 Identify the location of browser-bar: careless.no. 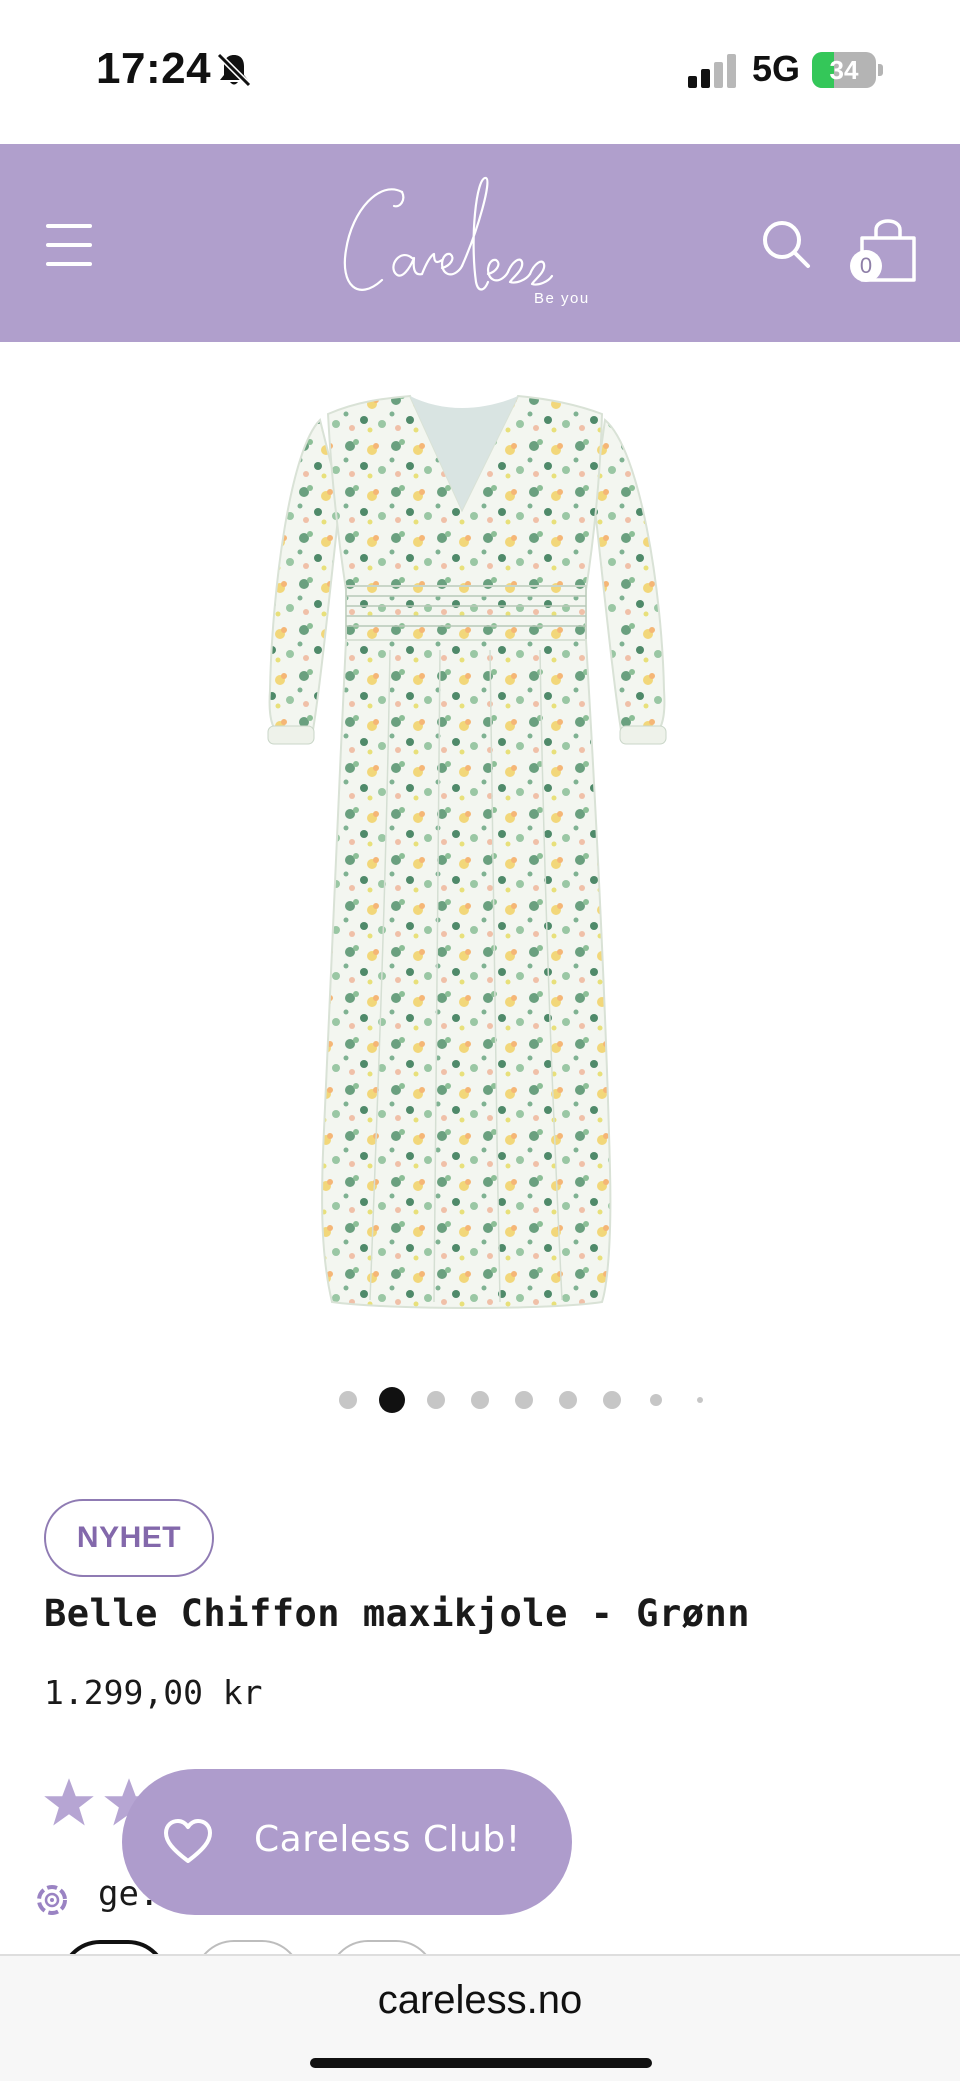
(480, 2017).